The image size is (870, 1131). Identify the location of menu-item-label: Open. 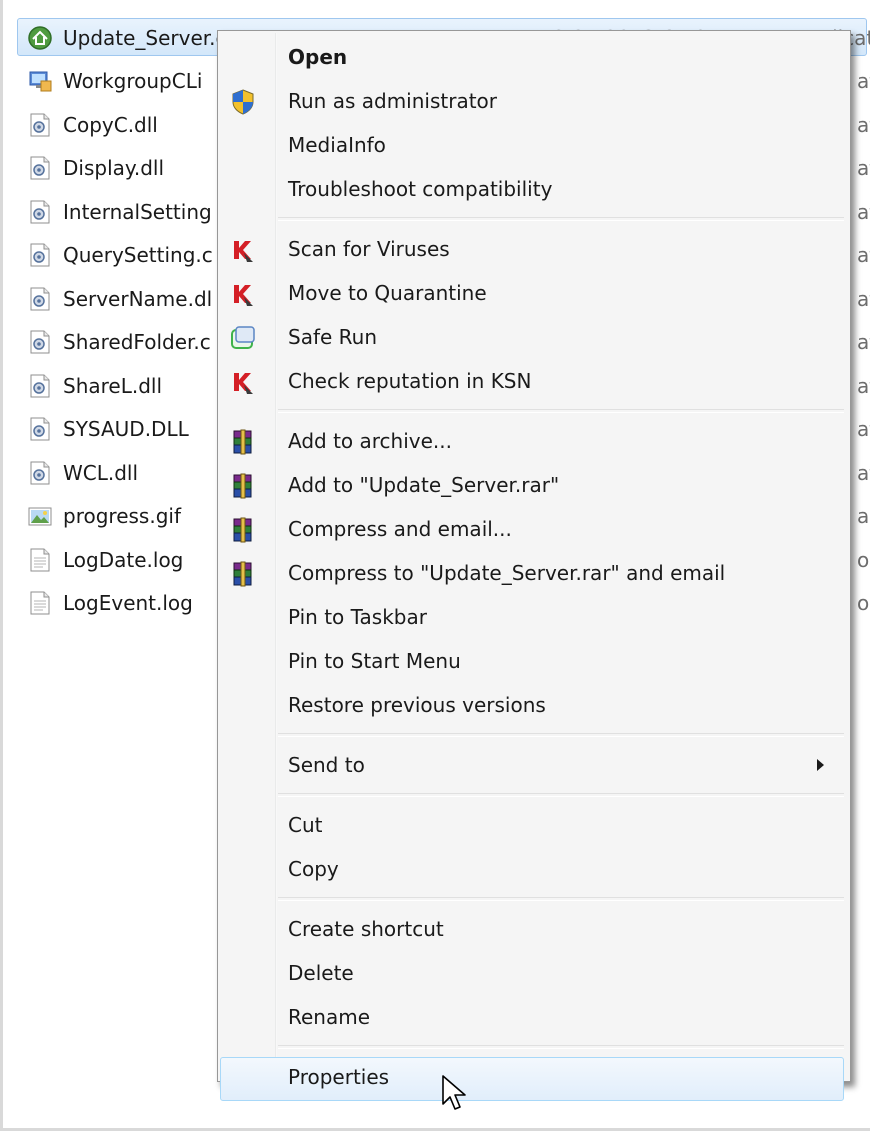
(318, 57).